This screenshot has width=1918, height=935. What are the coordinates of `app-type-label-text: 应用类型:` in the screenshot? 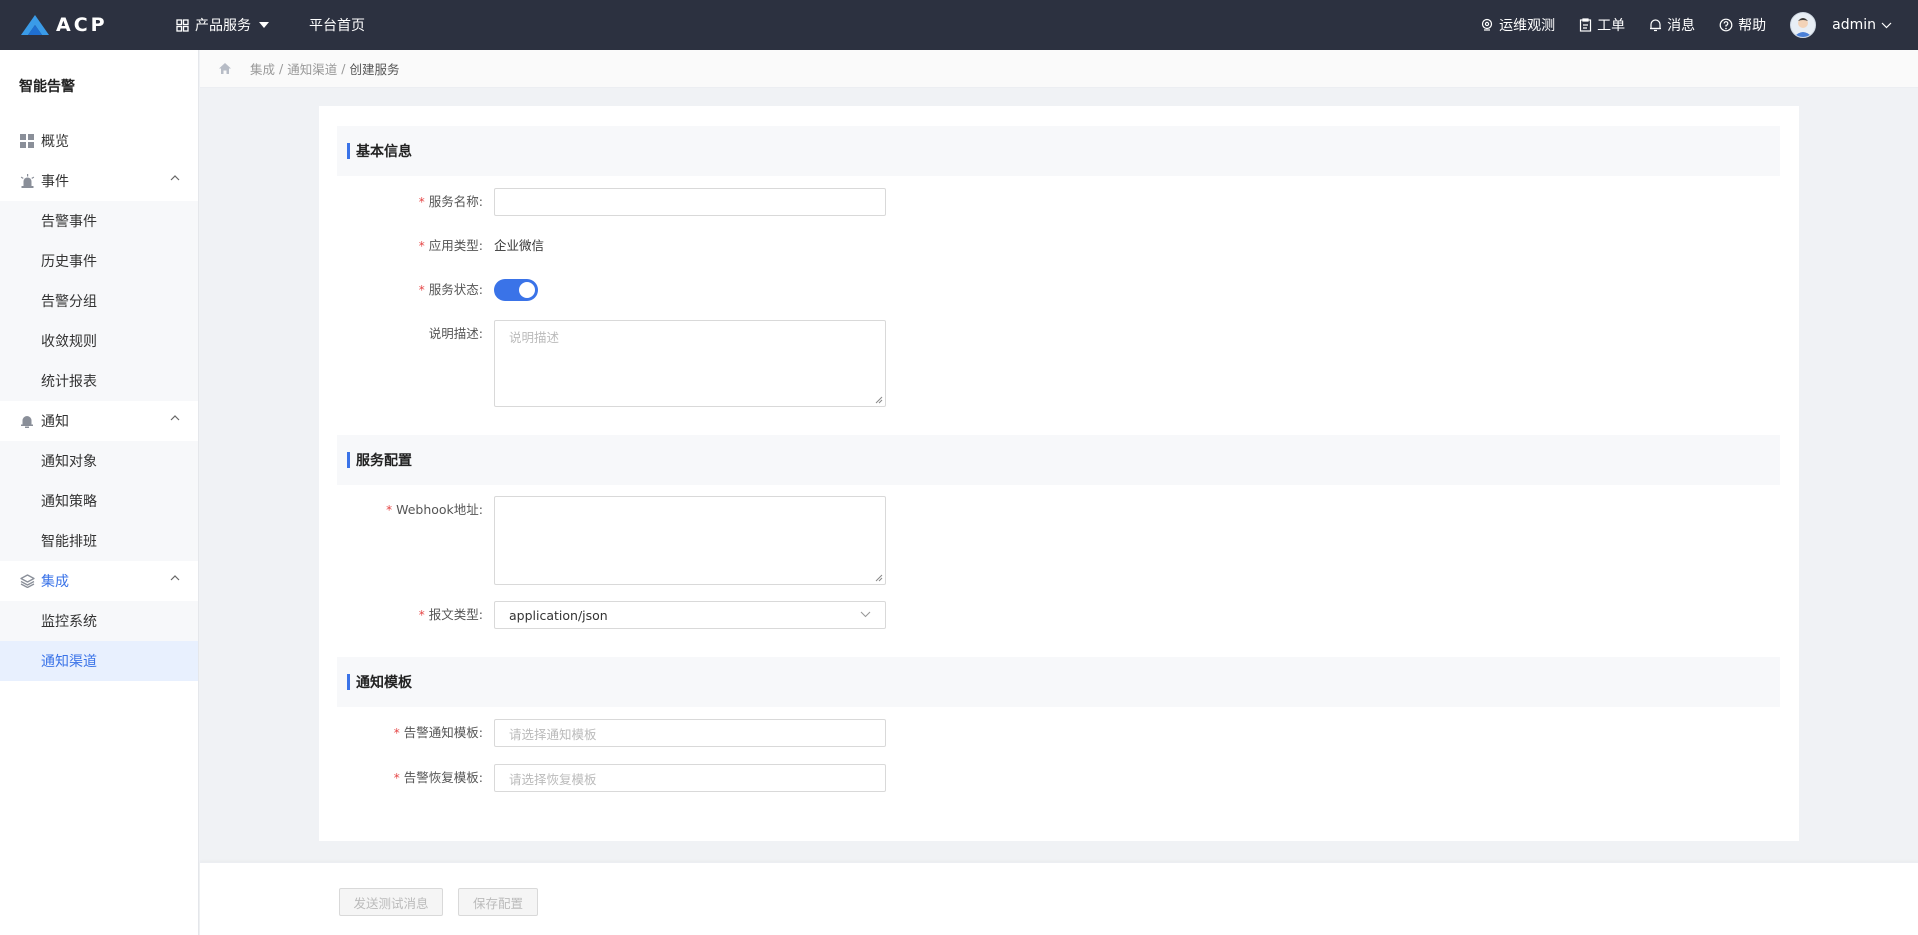 It's located at (455, 245).